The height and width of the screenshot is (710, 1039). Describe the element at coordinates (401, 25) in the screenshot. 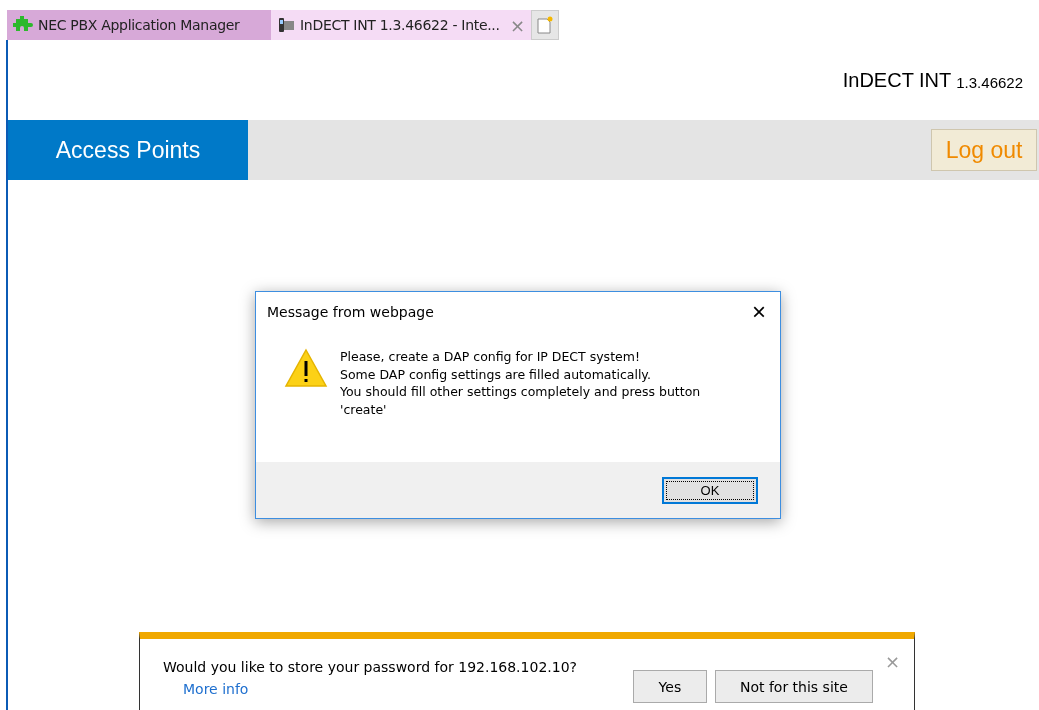

I see `browser-tab: InDECT INT 1.3.46622 - Inte... ×` at that location.